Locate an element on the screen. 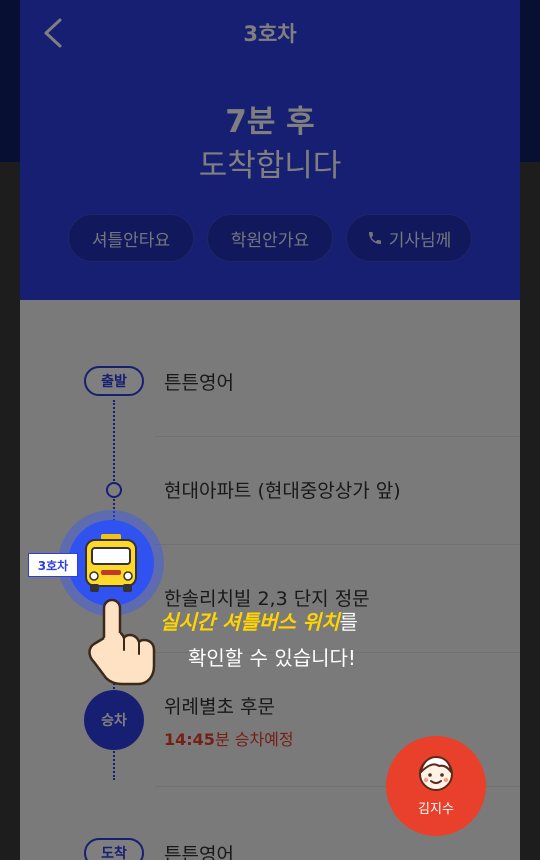 This screenshot has width=540, height=860. profile-fab: 김지수 is located at coordinates (436, 786).